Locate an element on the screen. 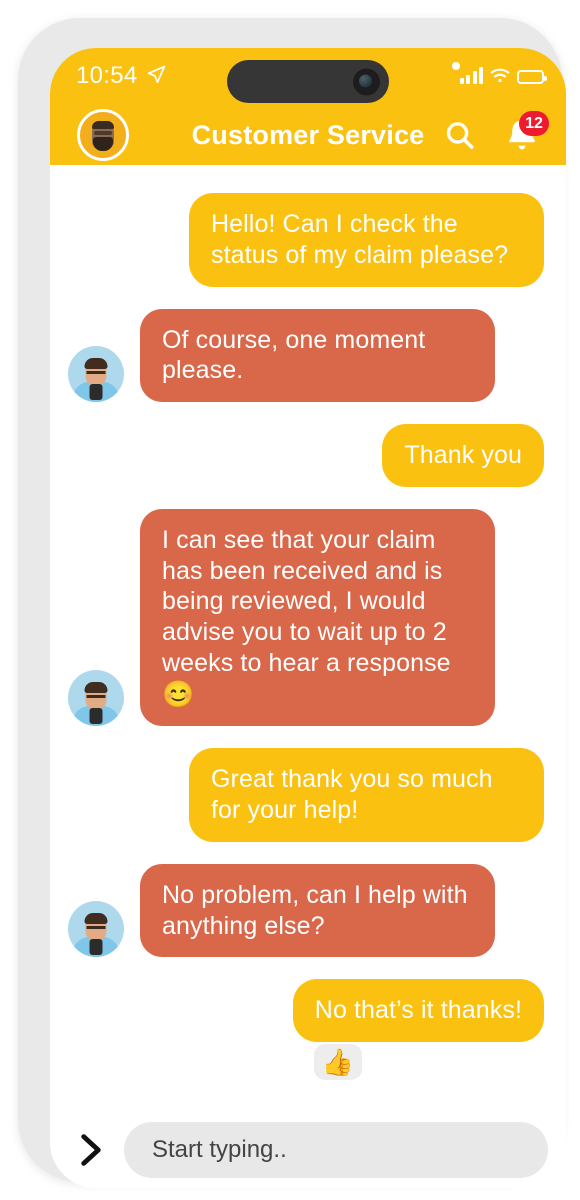 The image size is (580, 1200). cellular-signal-icon is located at coordinates (471, 75).